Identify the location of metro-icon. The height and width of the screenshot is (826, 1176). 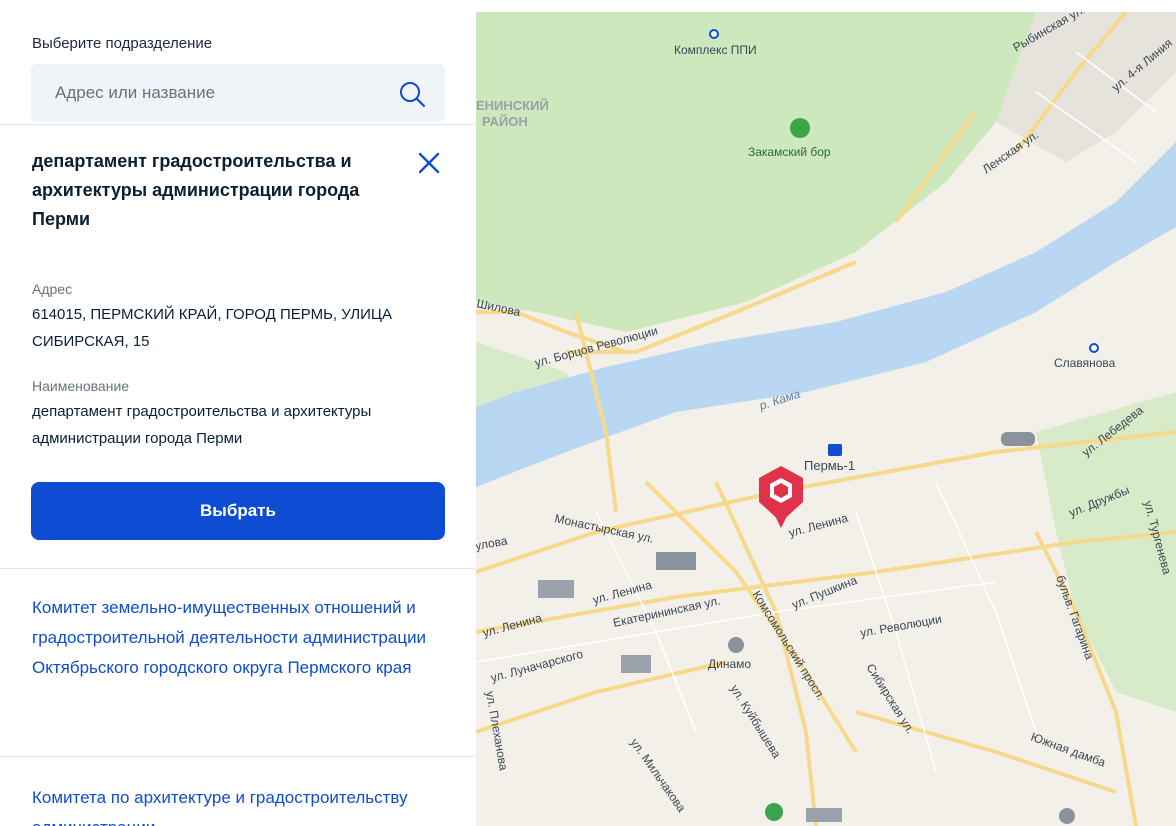
(714, 34).